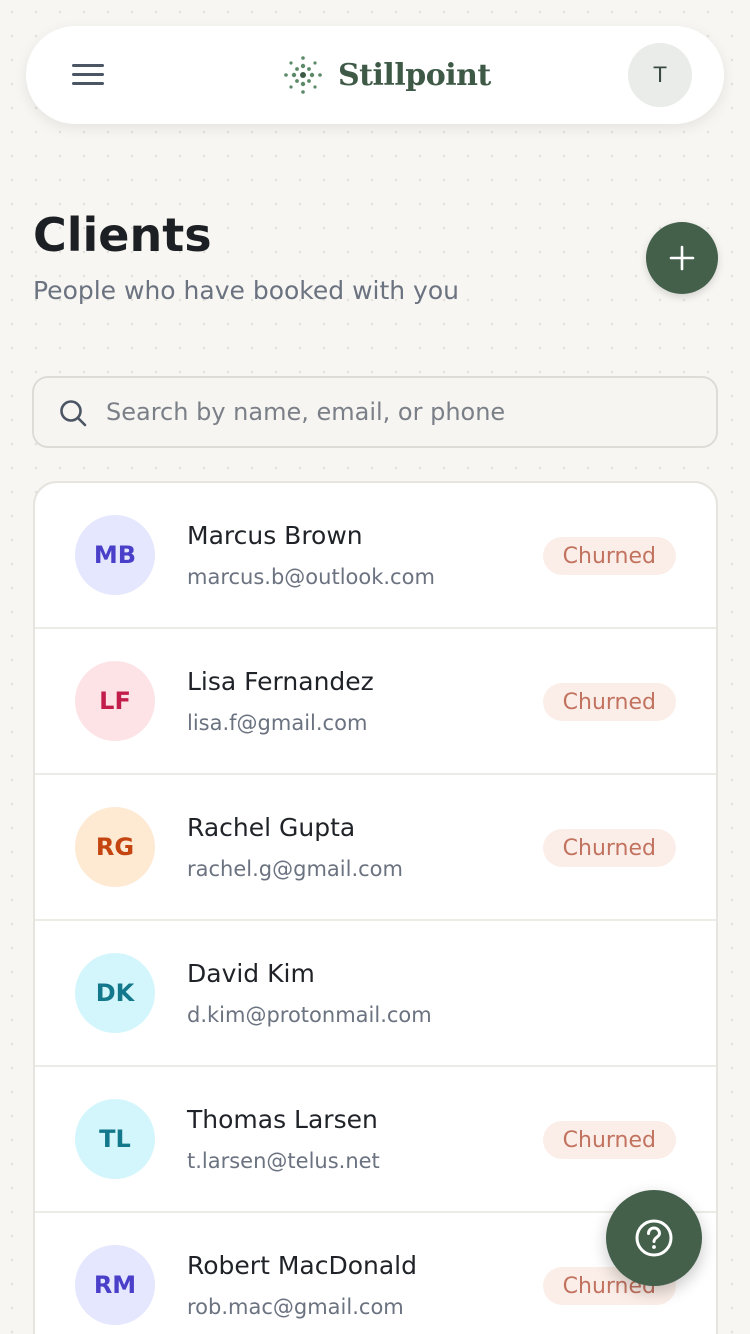 The image size is (750, 1334). I want to click on client-email: lisa.f@gmail.com, so click(277, 723).